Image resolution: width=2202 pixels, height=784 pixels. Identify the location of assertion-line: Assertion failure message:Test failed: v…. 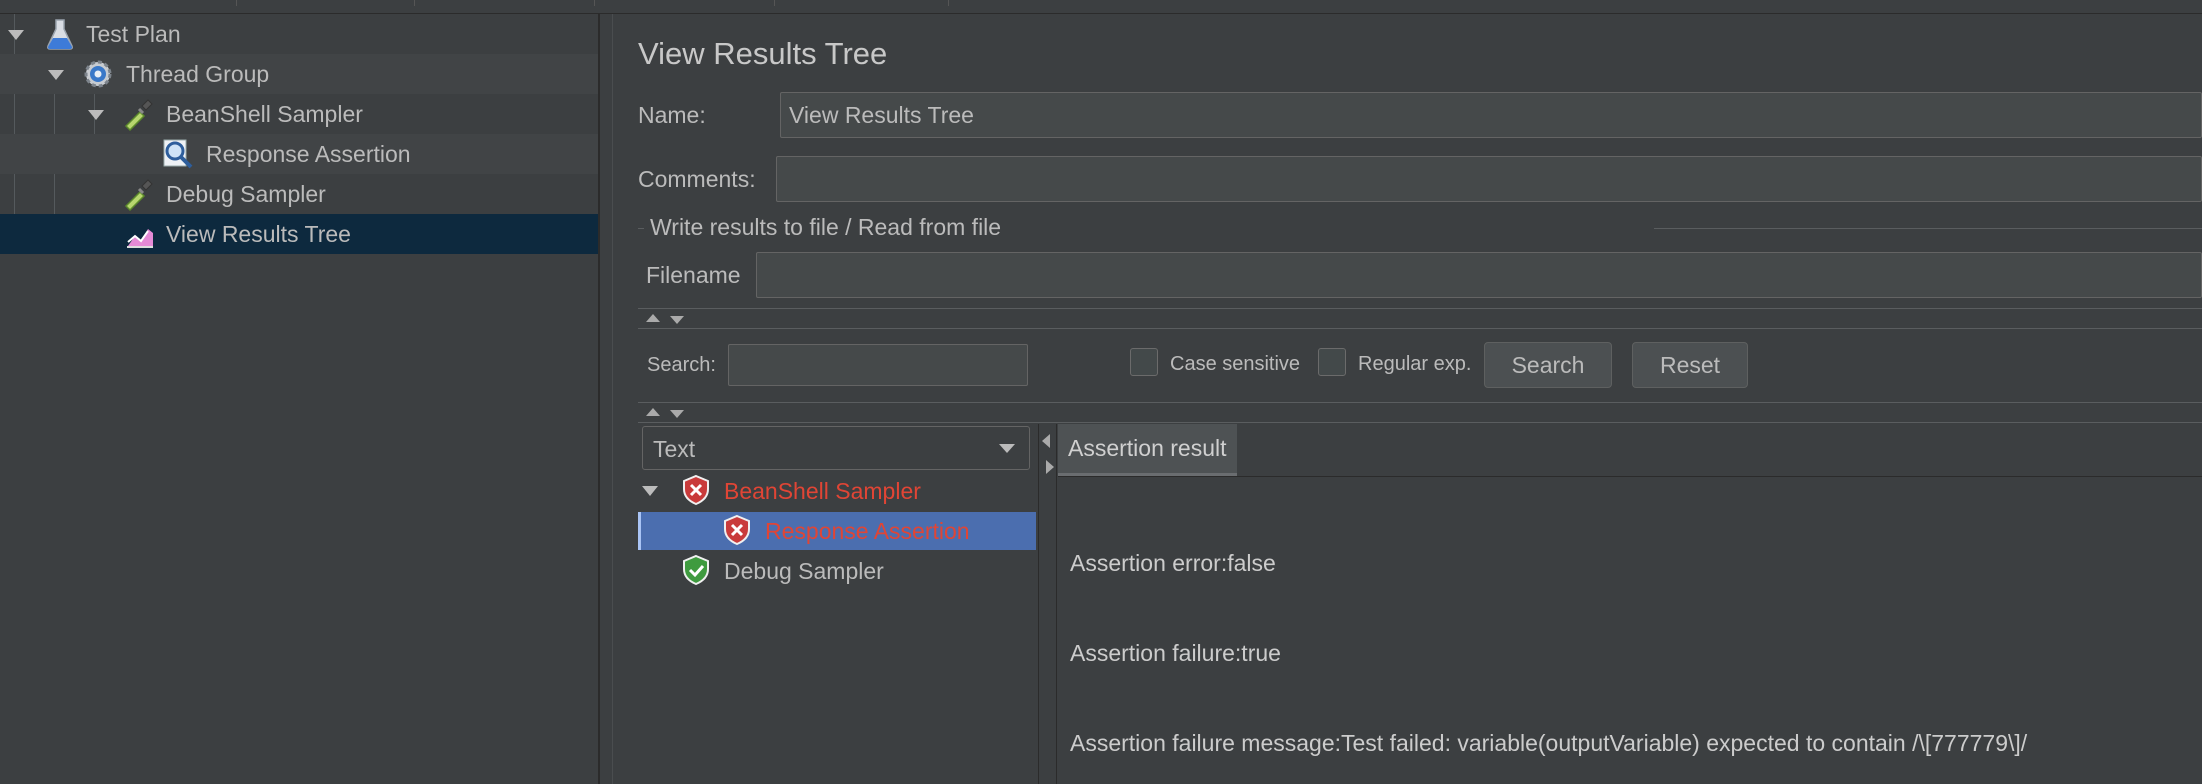
(1549, 743).